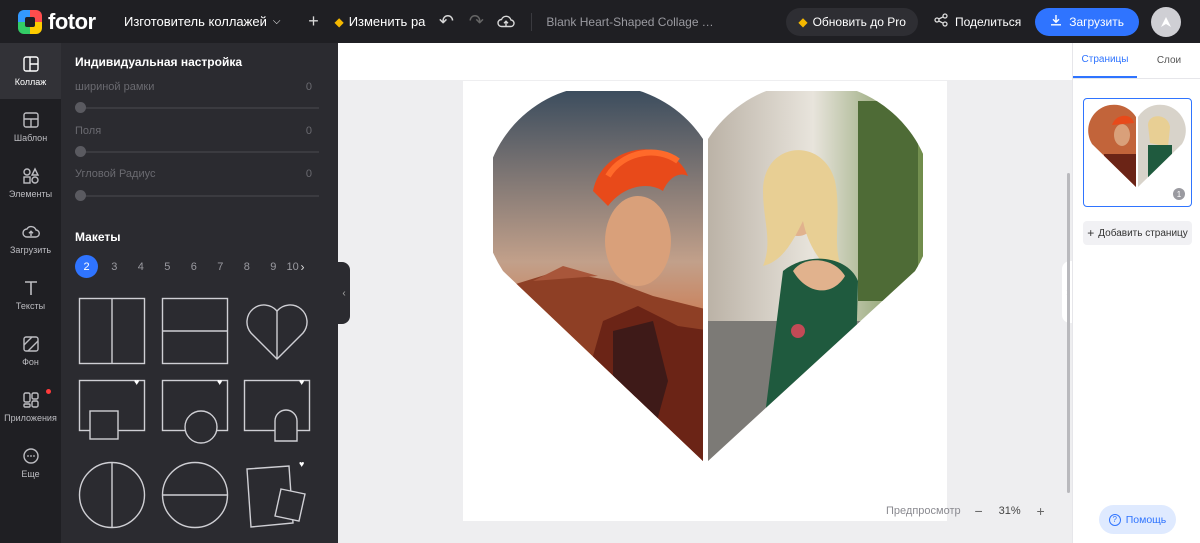  Describe the element at coordinates (979, 511) in the screenshot. I see `zoom-out-button: −` at that location.